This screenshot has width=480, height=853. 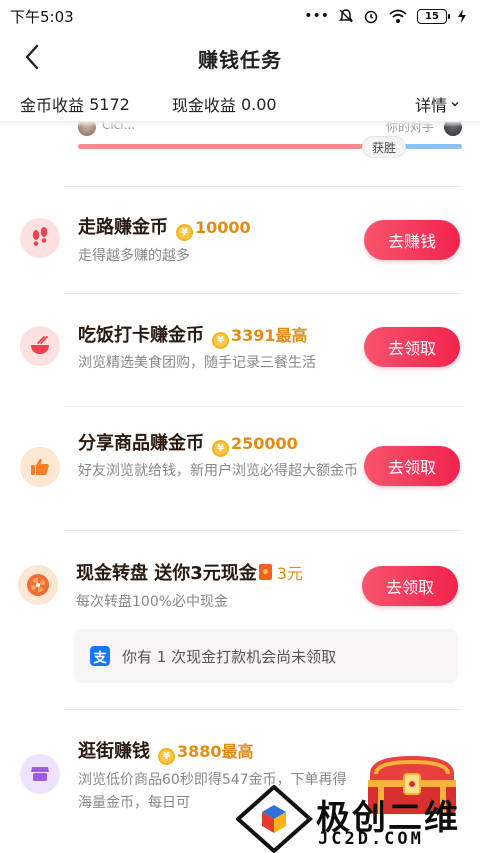 I want to click on page-title: 赚钱任务, so click(x=240, y=59).